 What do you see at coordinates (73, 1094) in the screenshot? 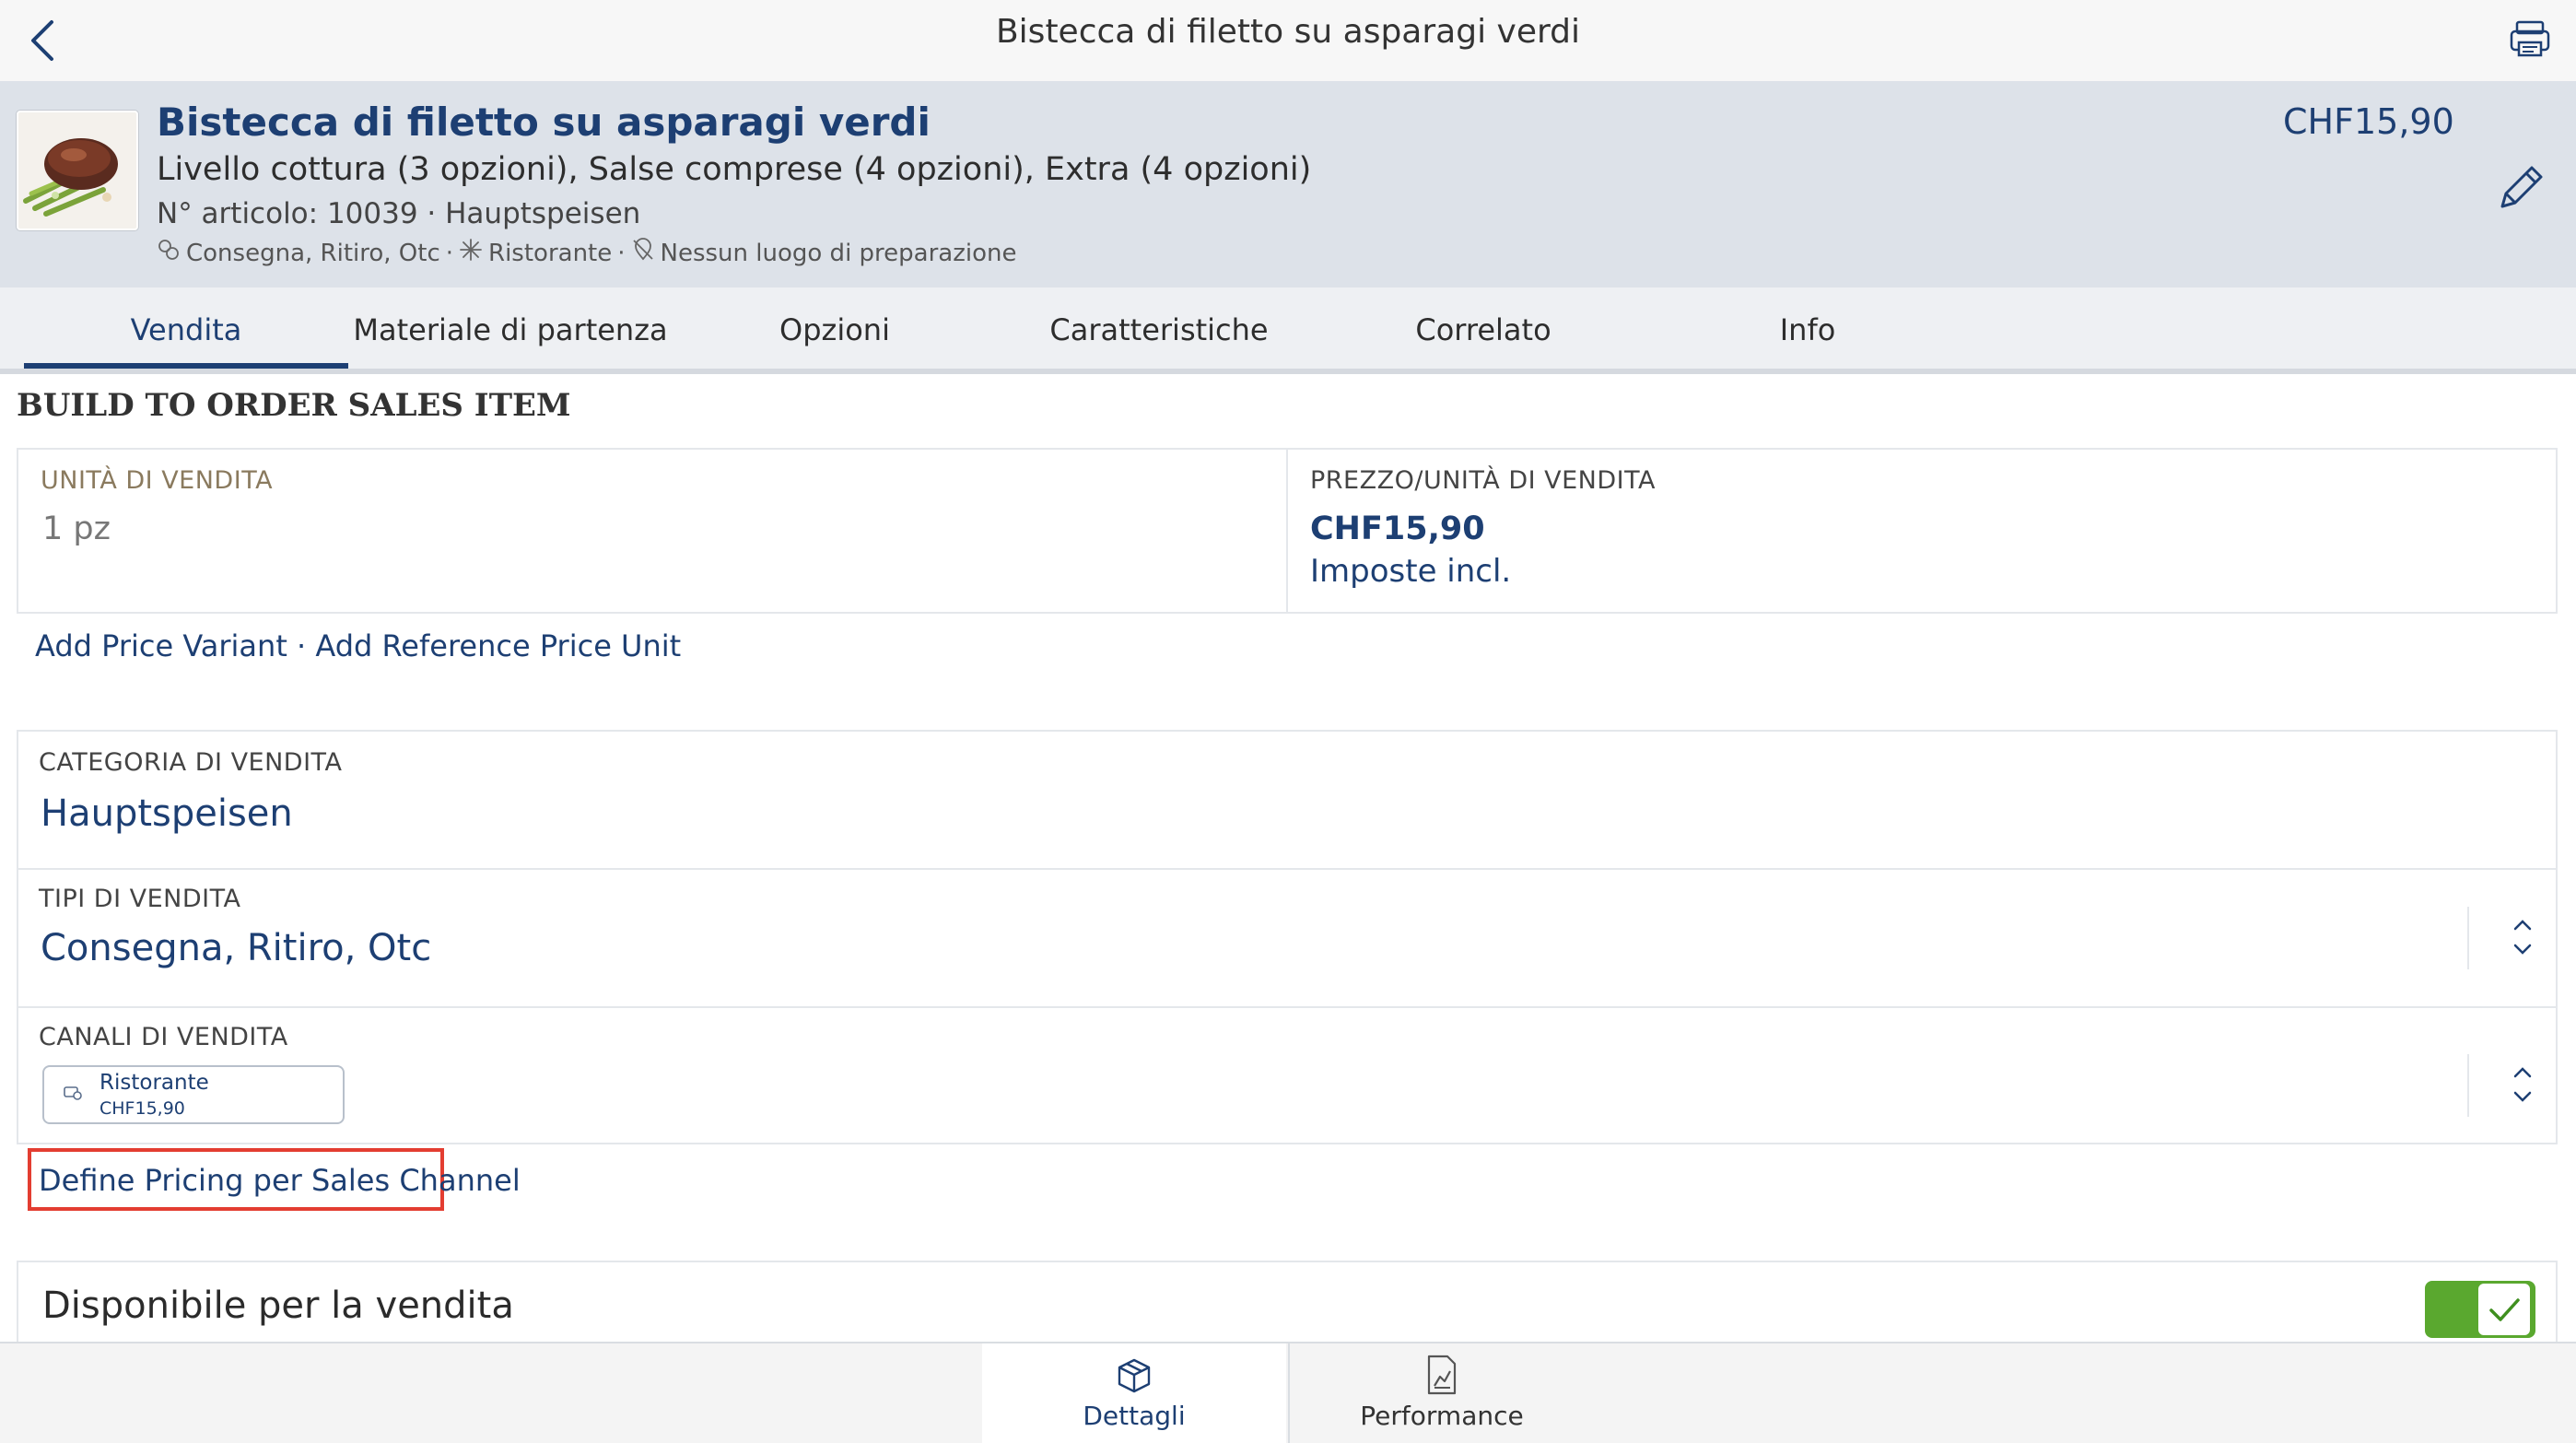
I see `channel-chip-icon` at bounding box center [73, 1094].